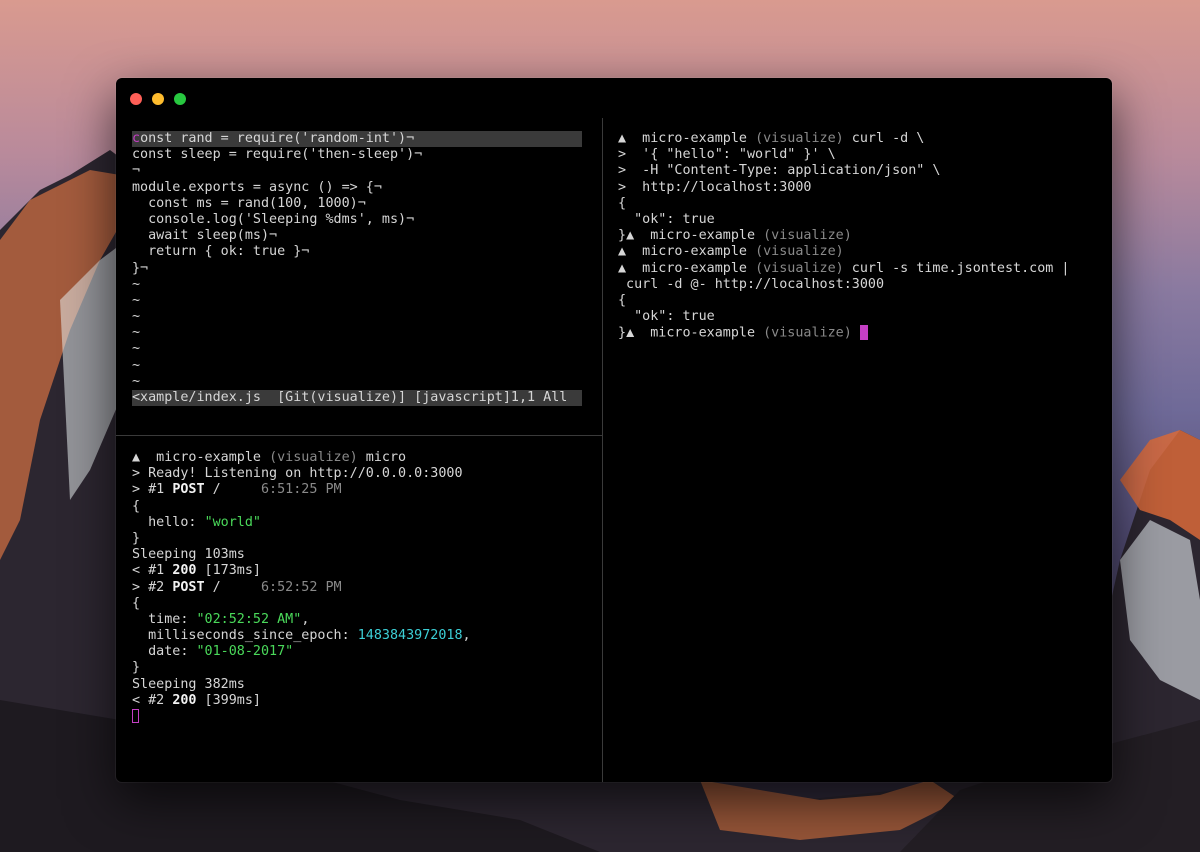  I want to click on command-continuation: > http://localhost:3000, so click(715, 187).